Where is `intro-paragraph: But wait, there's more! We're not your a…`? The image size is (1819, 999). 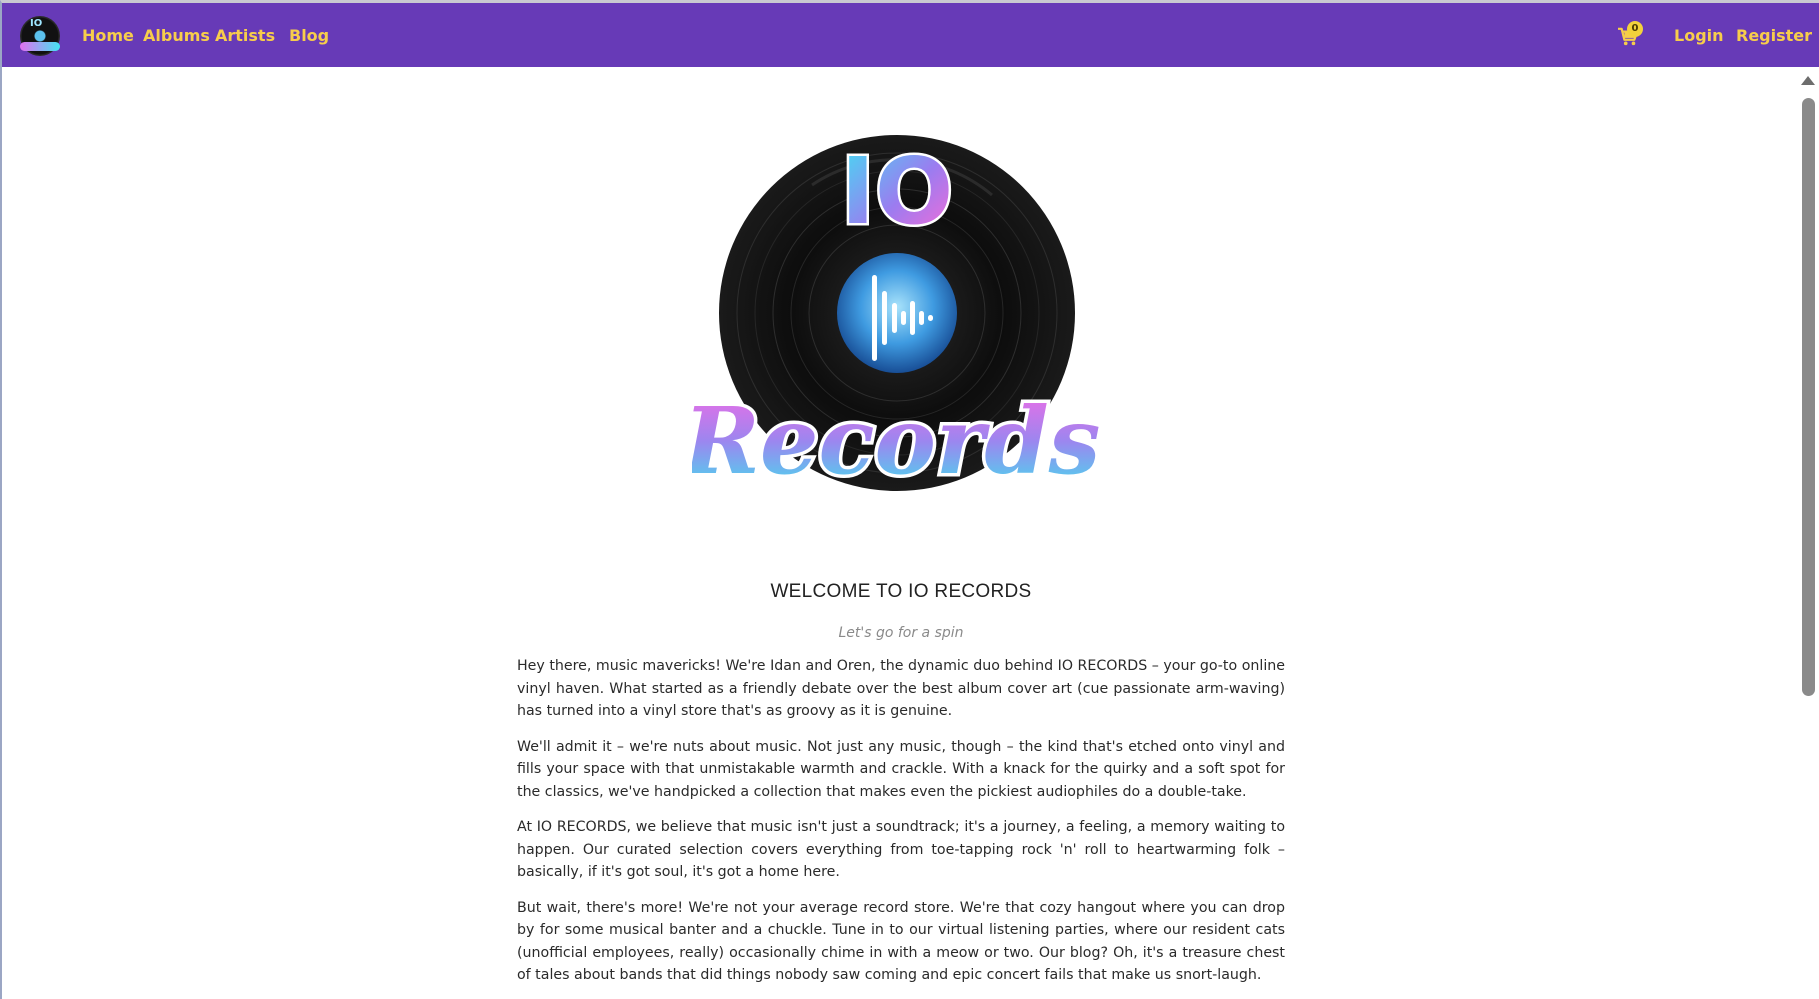
intro-paragraph: But wait, there's more! We're not your a… is located at coordinates (901, 941).